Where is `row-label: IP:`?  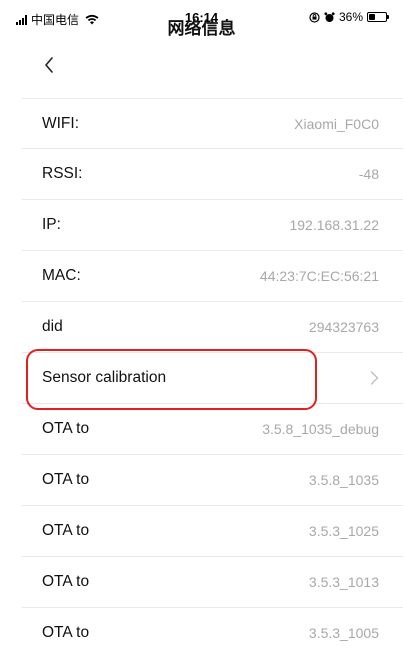
row-label: IP: is located at coordinates (51, 224).